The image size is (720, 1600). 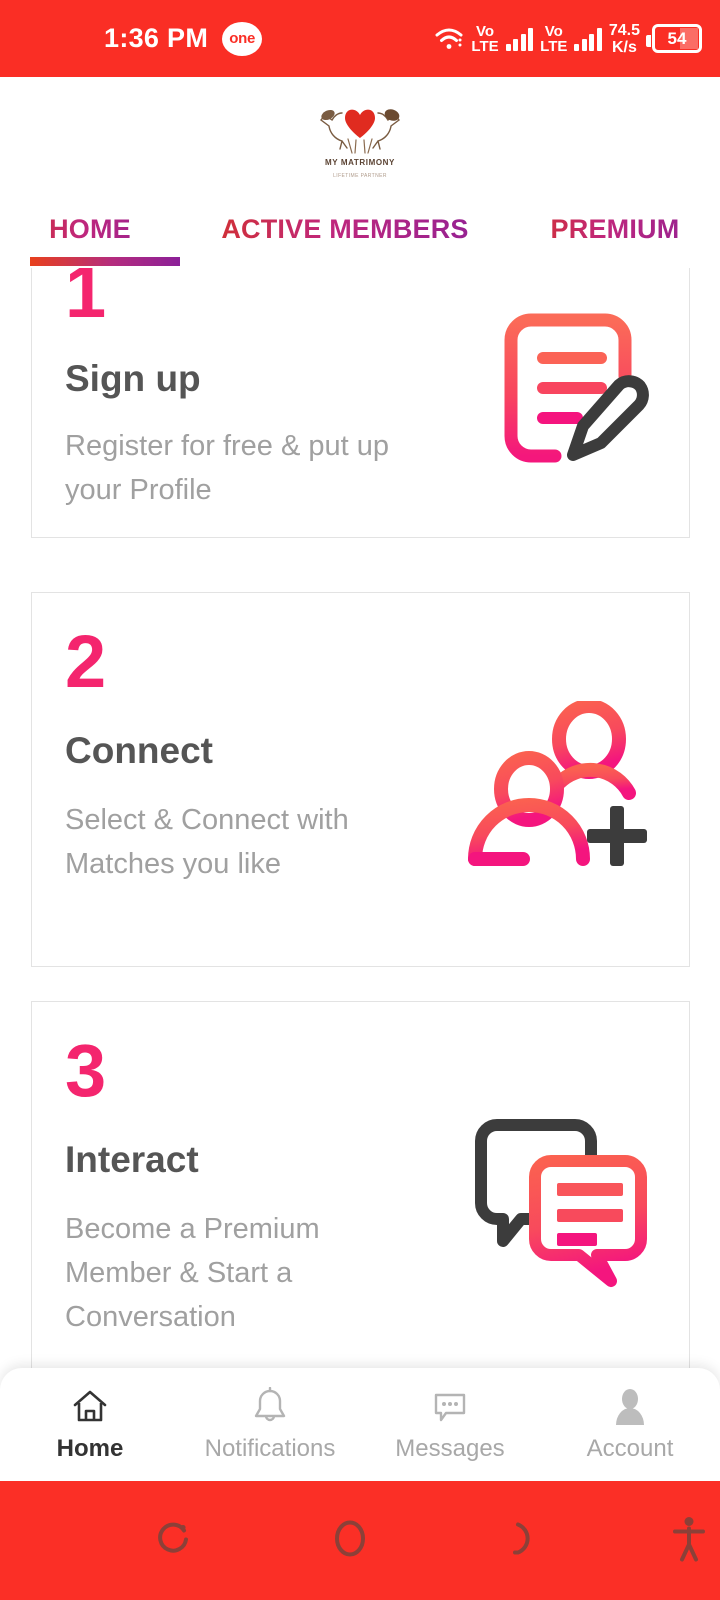 I want to click on logo-tagline: LIFETIME PARTNER, so click(x=360, y=176).